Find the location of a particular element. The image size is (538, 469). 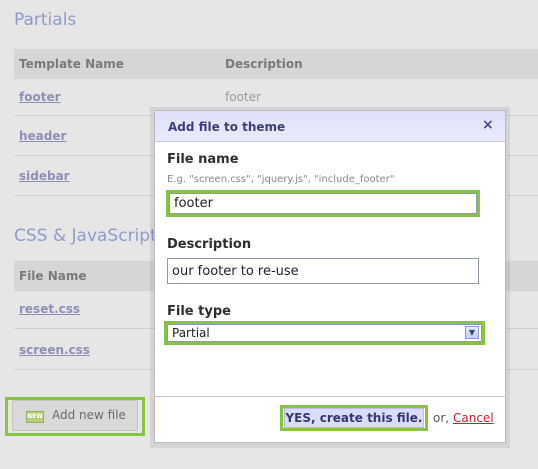

add-new-file-label: Add new file is located at coordinates (89, 415).